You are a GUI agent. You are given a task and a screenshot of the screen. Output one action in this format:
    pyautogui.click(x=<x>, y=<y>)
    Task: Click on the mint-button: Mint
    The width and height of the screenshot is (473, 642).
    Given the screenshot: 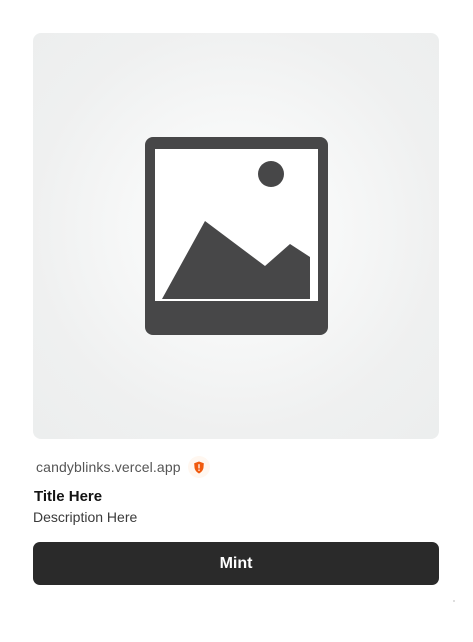 What is the action you would take?
    pyautogui.click(x=236, y=563)
    